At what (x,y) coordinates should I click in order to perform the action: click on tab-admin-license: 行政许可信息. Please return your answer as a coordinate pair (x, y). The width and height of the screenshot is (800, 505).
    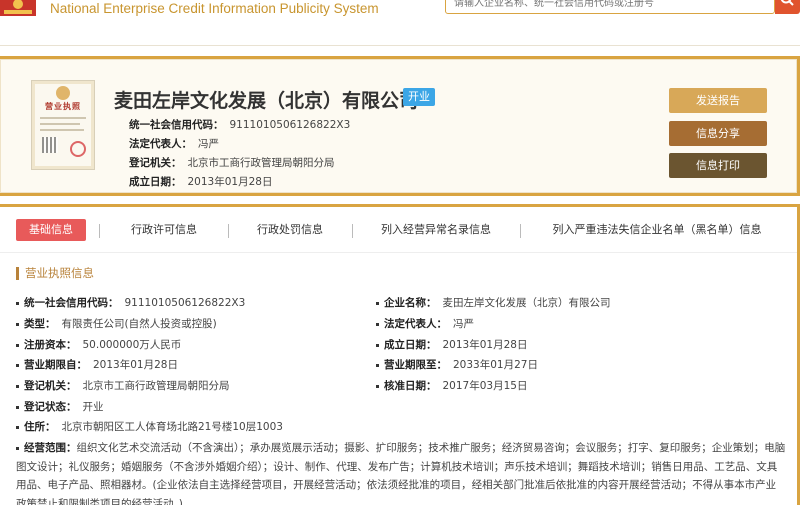
    Looking at the image, I should click on (164, 230).